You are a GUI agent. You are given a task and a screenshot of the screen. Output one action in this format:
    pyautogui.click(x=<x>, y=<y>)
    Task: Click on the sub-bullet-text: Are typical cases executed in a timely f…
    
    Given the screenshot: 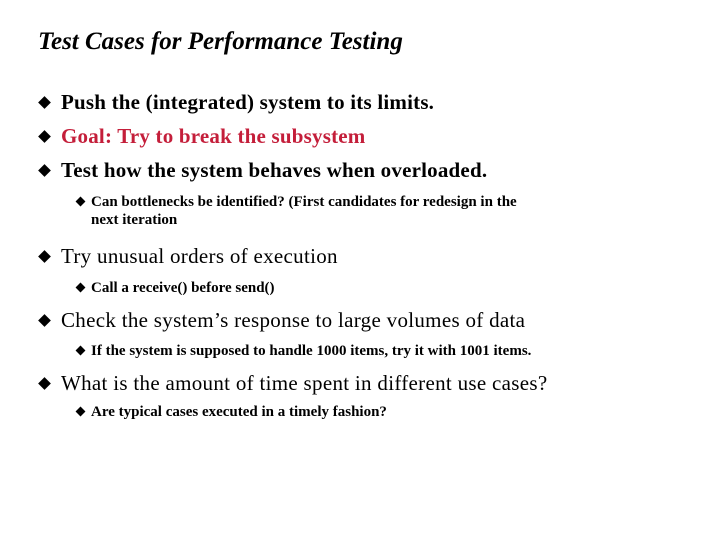 What is the action you would take?
    pyautogui.click(x=239, y=412)
    